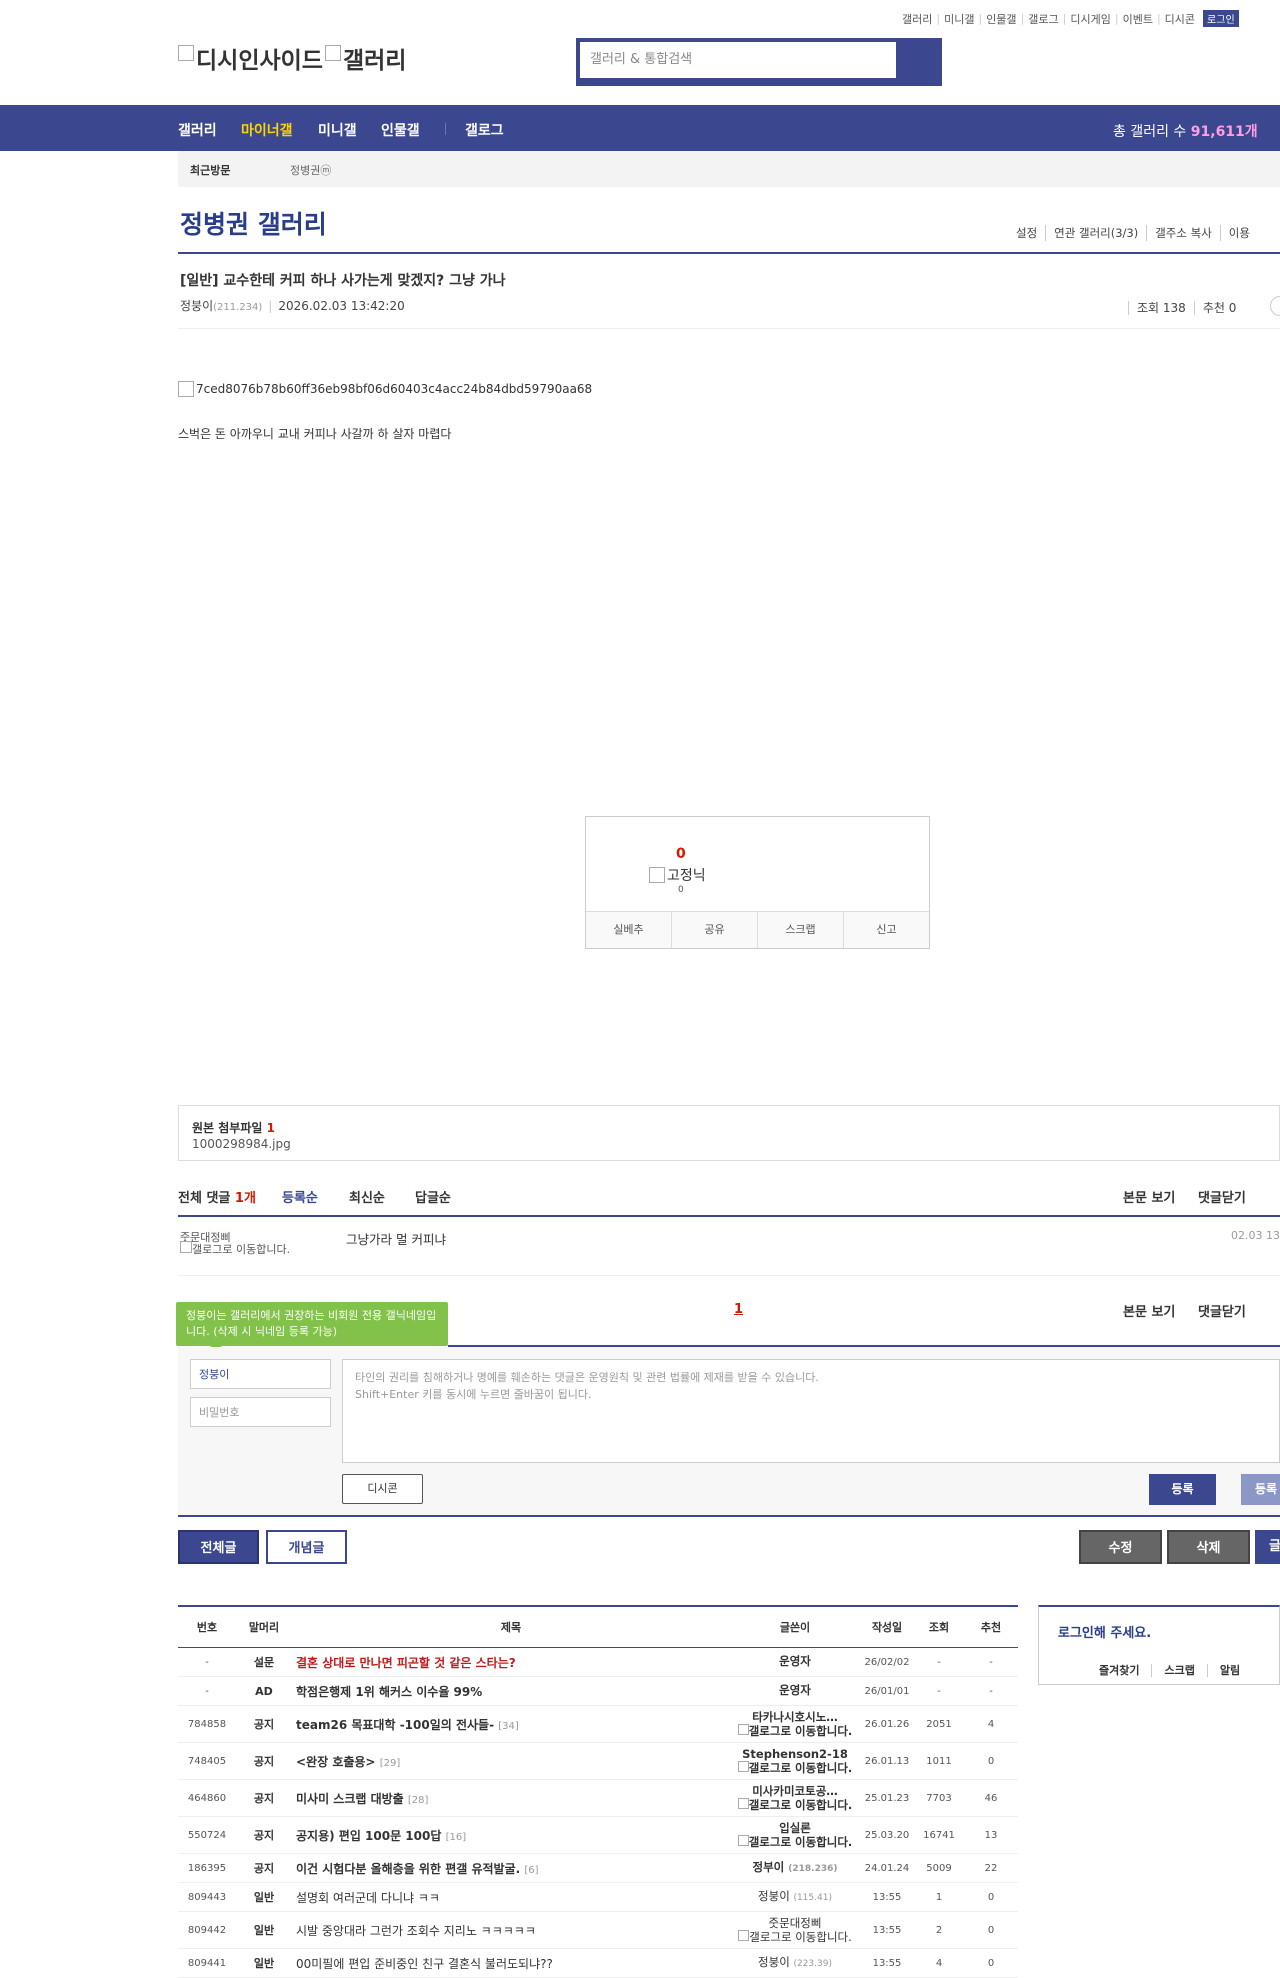 The width and height of the screenshot is (1280, 1978). Describe the element at coordinates (389, 1692) in the screenshot. I see `row-subject-text: 학점은행제 1위 해커스 이수율 99%` at that location.